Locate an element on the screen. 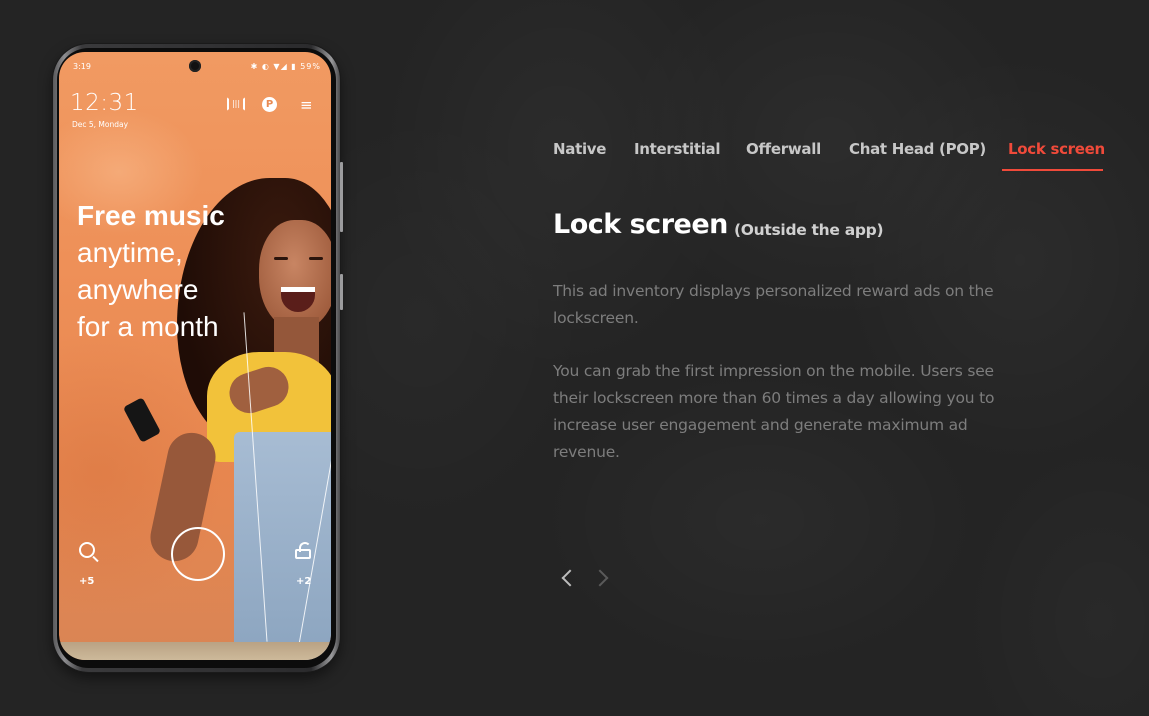 This screenshot has height=716, width=1149. volume-button is located at coordinates (341, 197).